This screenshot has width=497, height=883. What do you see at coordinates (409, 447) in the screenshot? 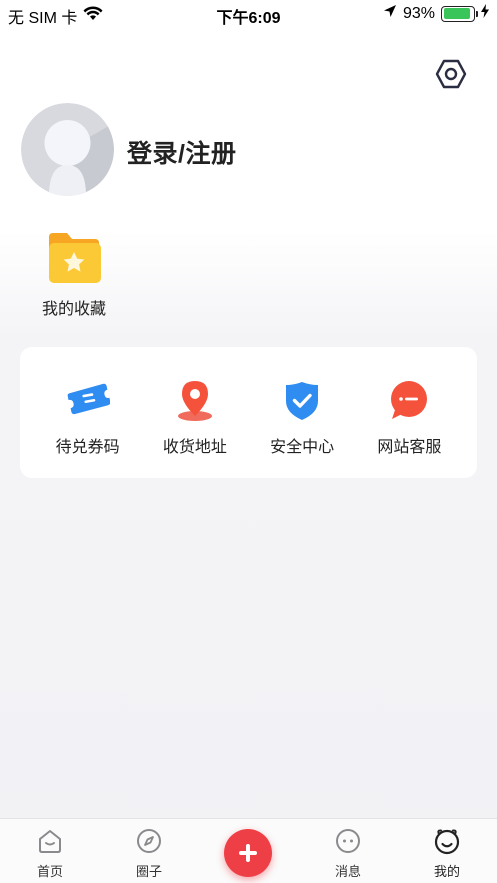
I see `service-label: 网站客服` at bounding box center [409, 447].